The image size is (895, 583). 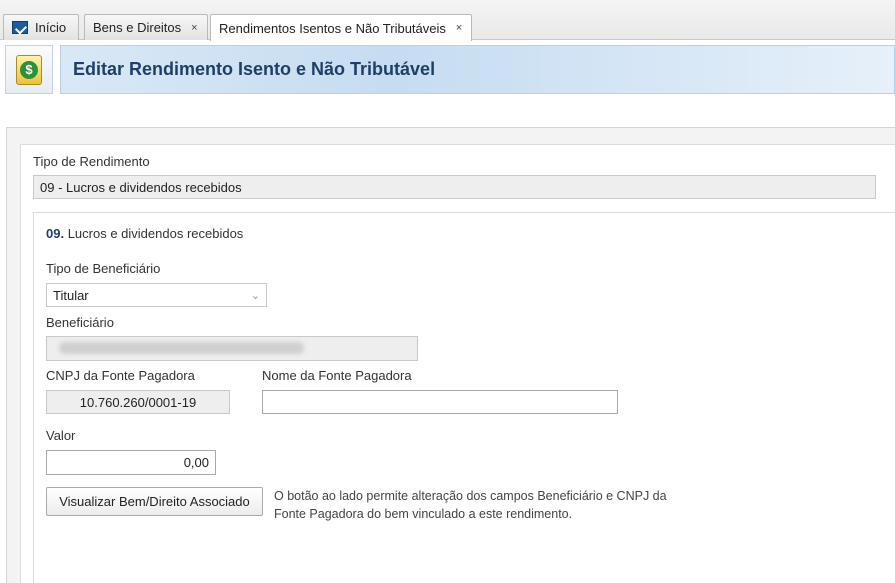 I want to click on home-icon, so click(x=20, y=27).